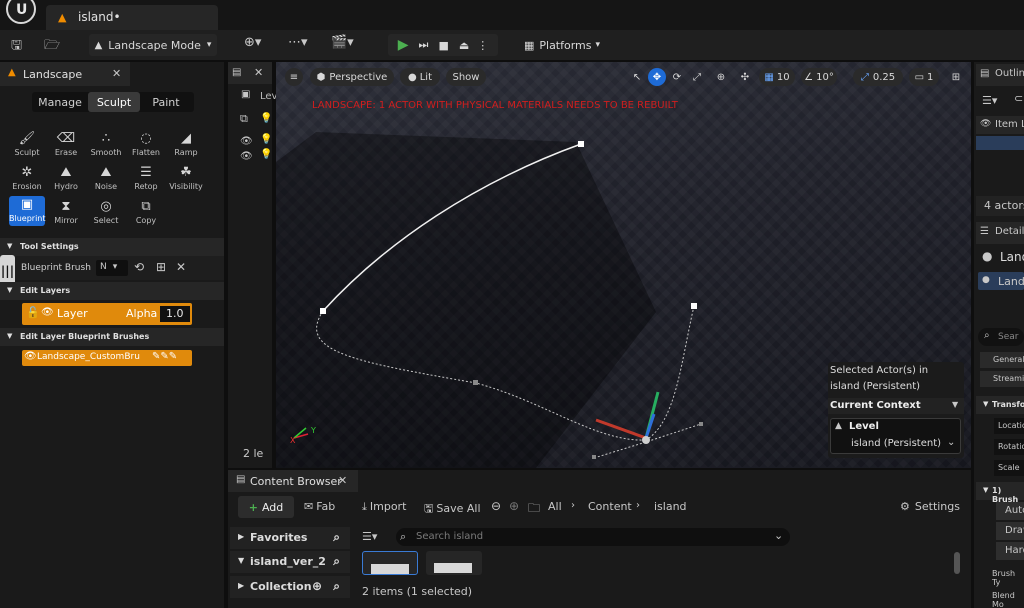  I want to click on save-all-button: 🖫 Save All, so click(452, 509).